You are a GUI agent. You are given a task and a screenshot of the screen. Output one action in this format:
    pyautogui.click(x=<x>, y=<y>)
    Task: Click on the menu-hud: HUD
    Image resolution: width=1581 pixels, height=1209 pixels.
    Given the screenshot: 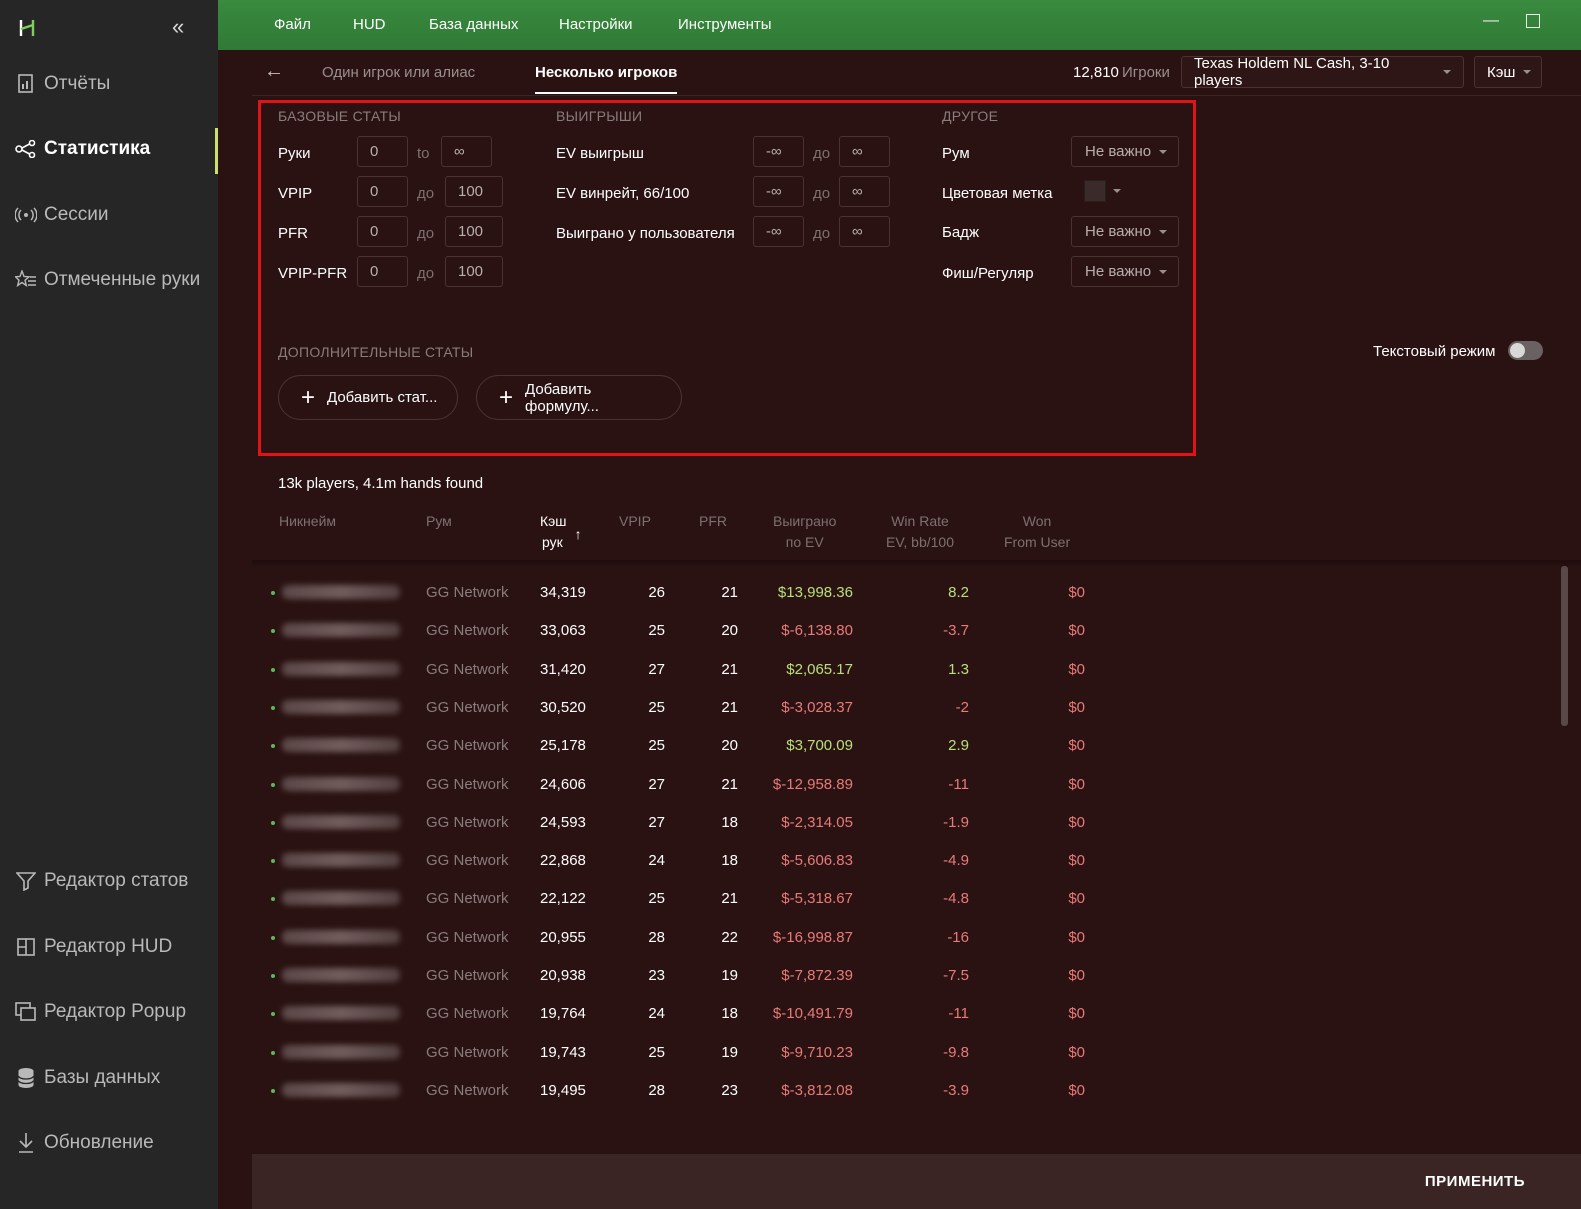 What is the action you would take?
    pyautogui.click(x=369, y=24)
    